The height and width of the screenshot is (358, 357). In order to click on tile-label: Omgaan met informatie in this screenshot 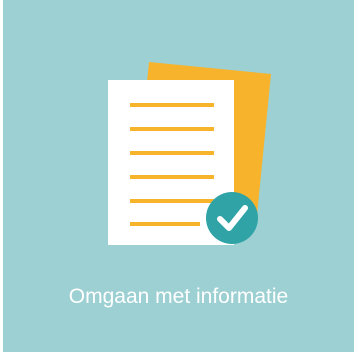, I will do `click(178, 296)`.